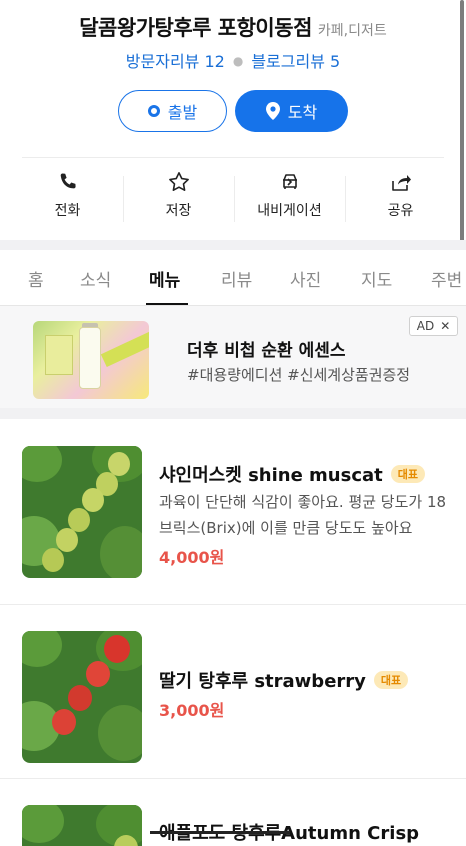 The width and height of the screenshot is (466, 846). I want to click on arrive-button: 도착, so click(291, 111).